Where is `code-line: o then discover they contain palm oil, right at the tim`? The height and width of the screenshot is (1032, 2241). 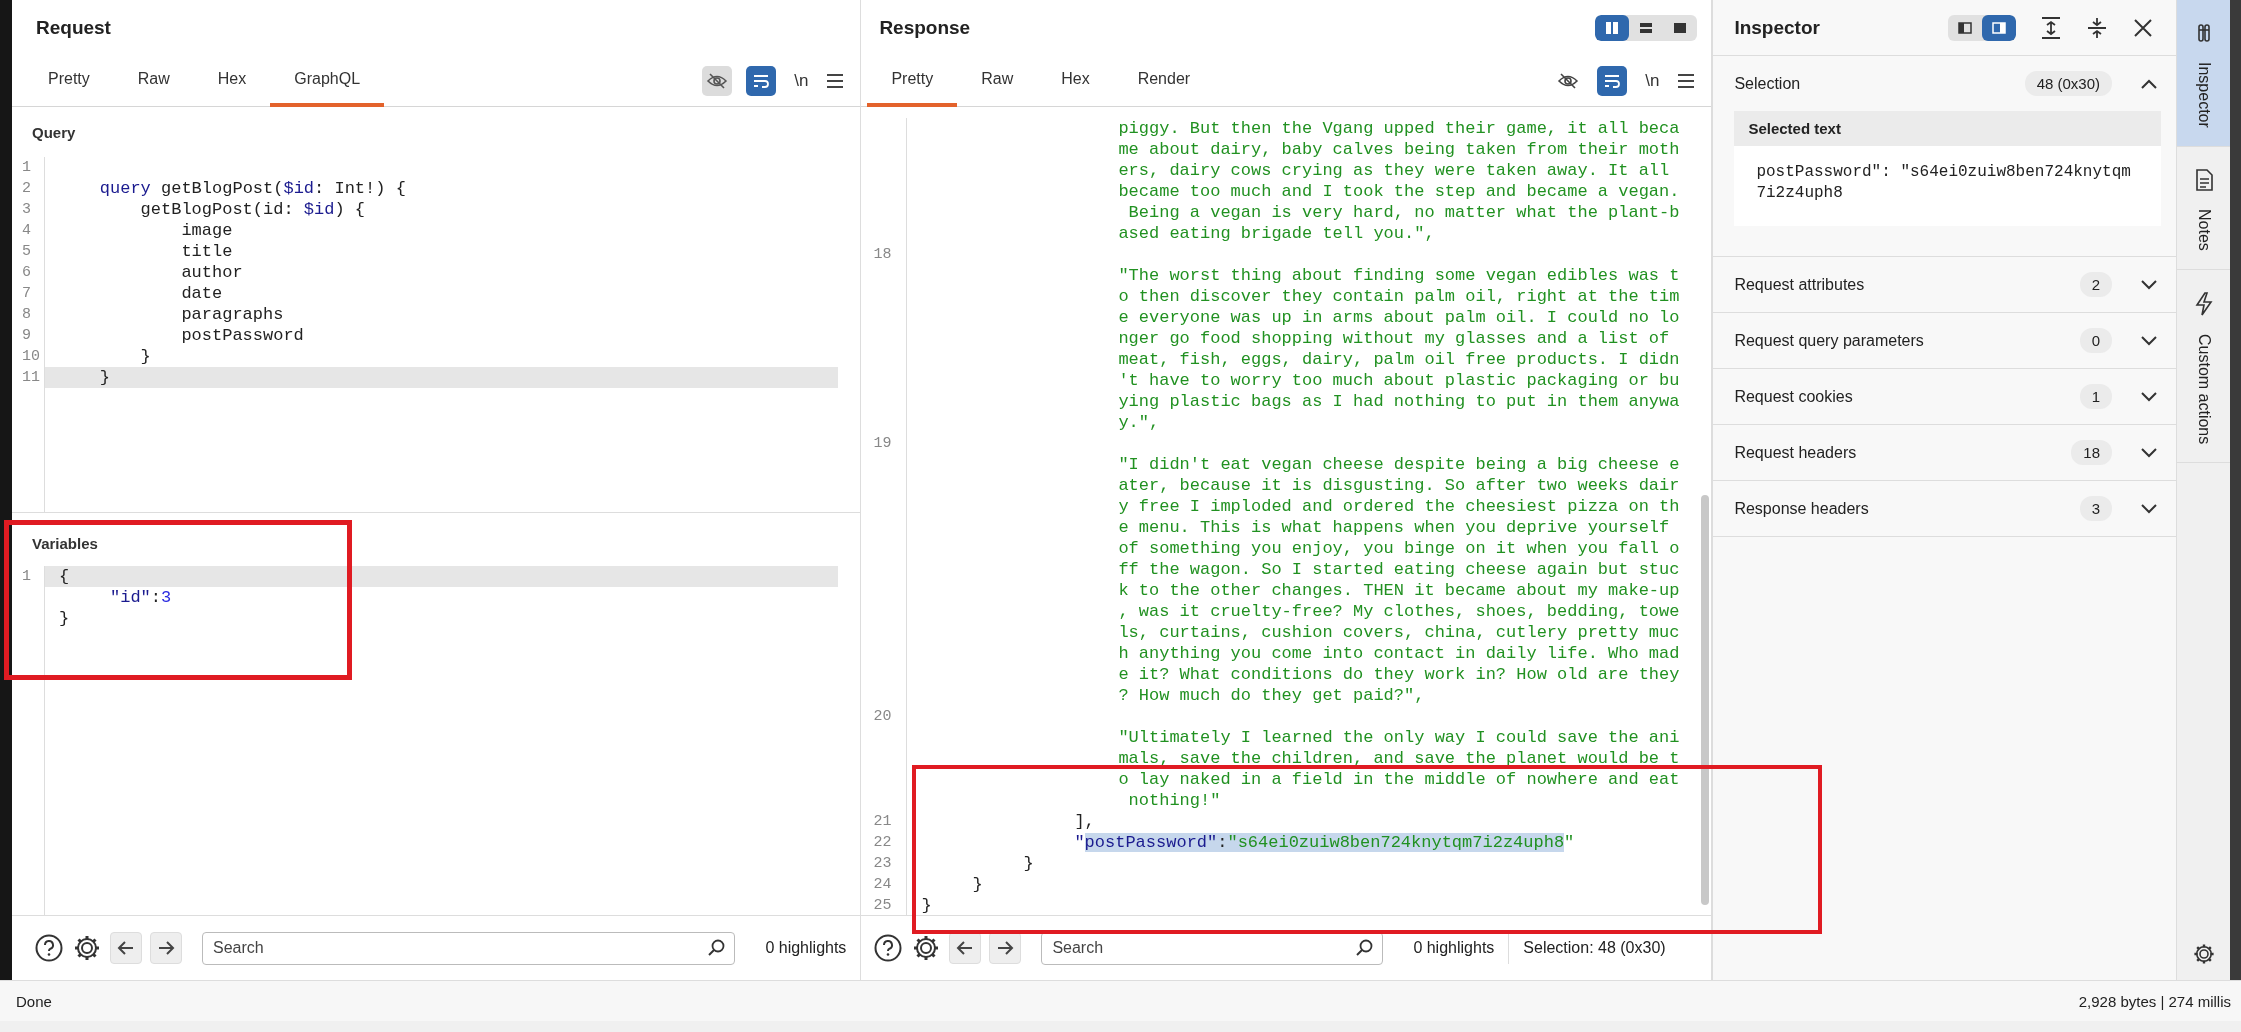 code-line: o then discover they contain palm oil, right at the tim is located at coordinates (1398, 296).